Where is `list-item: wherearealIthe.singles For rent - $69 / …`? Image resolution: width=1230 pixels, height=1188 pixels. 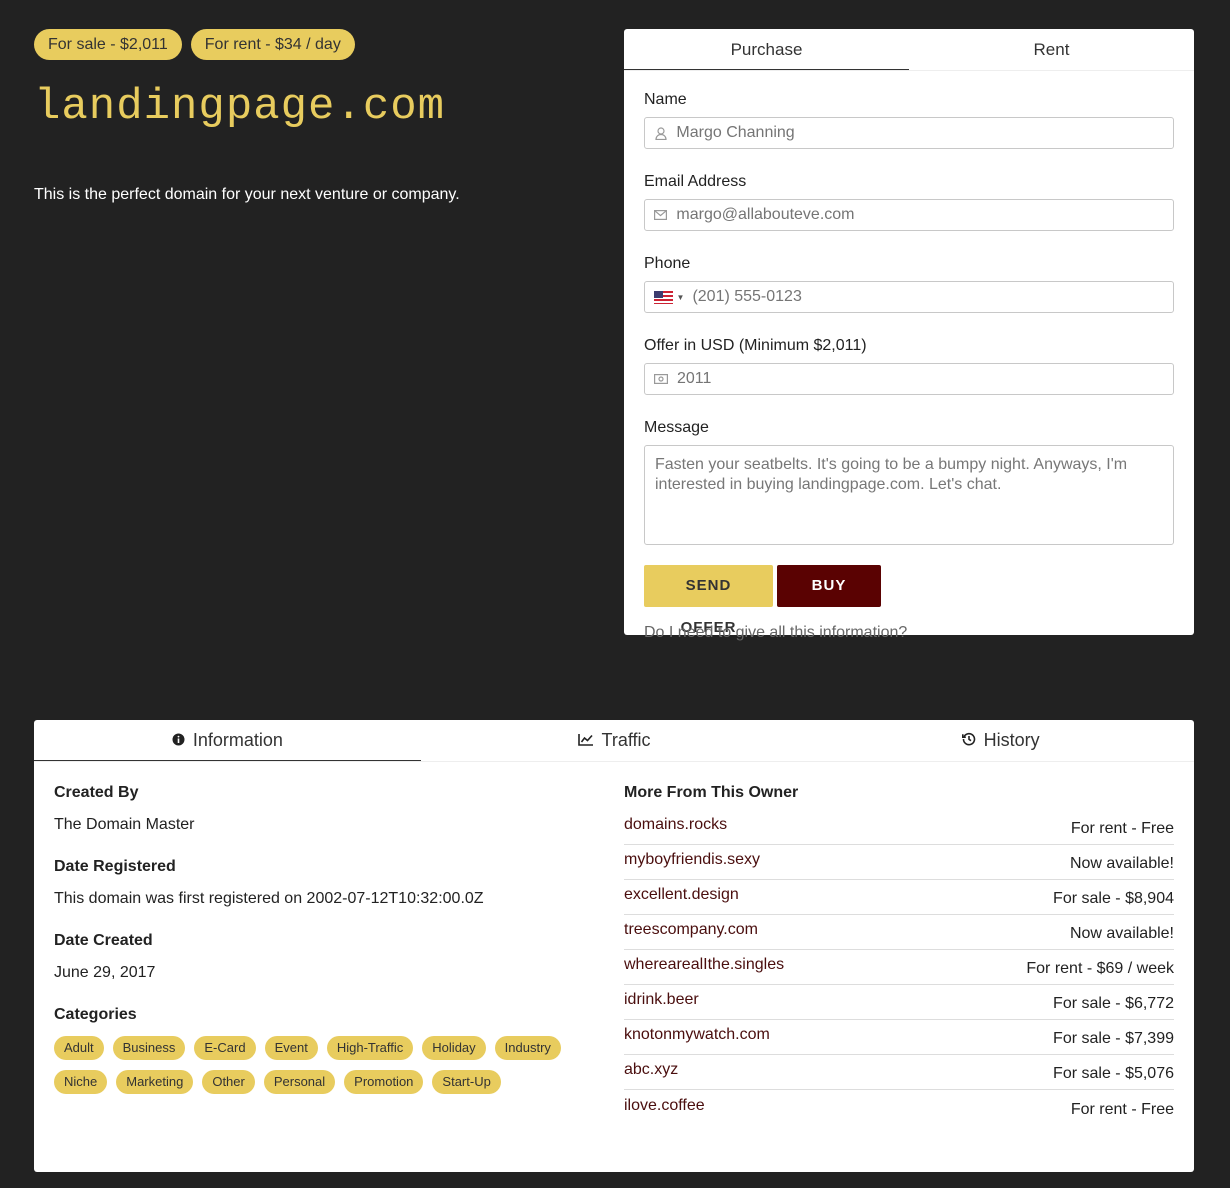
list-item: wherearealIthe.singles For rent - $69 / … is located at coordinates (899, 967).